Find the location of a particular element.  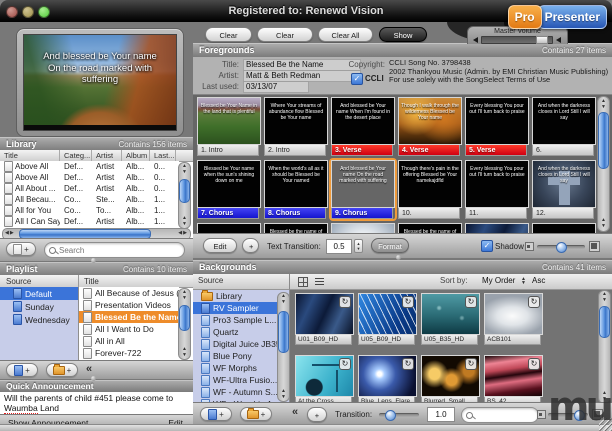

background-source-item: WF Morphs is located at coordinates (241, 368).